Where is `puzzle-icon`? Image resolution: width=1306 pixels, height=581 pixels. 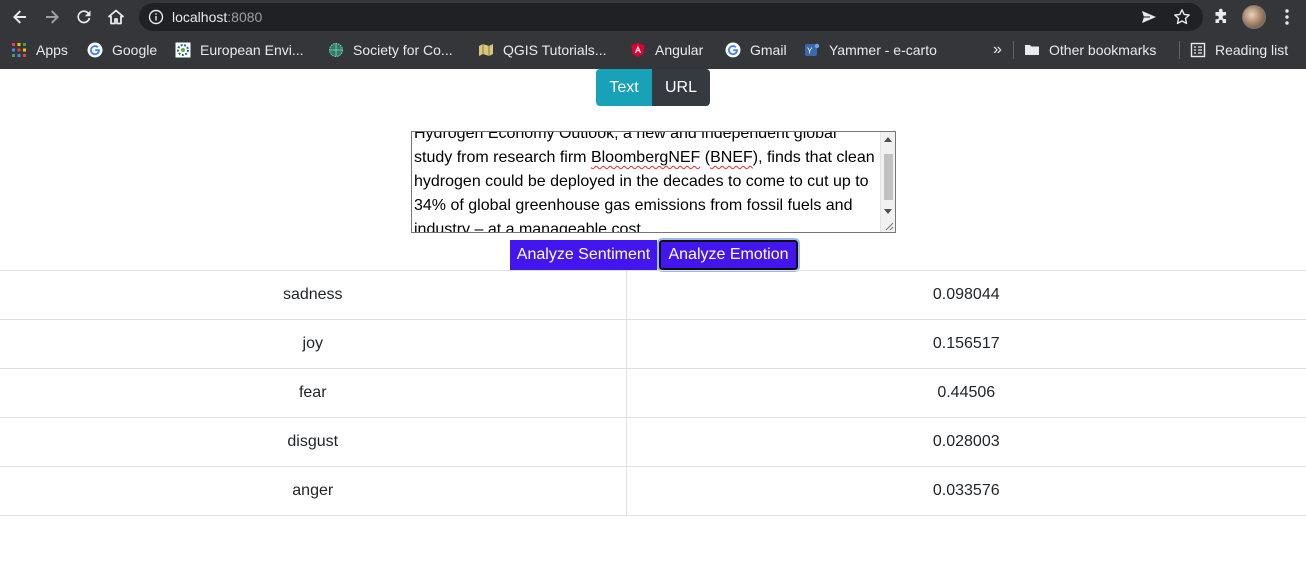 puzzle-icon is located at coordinates (1221, 17).